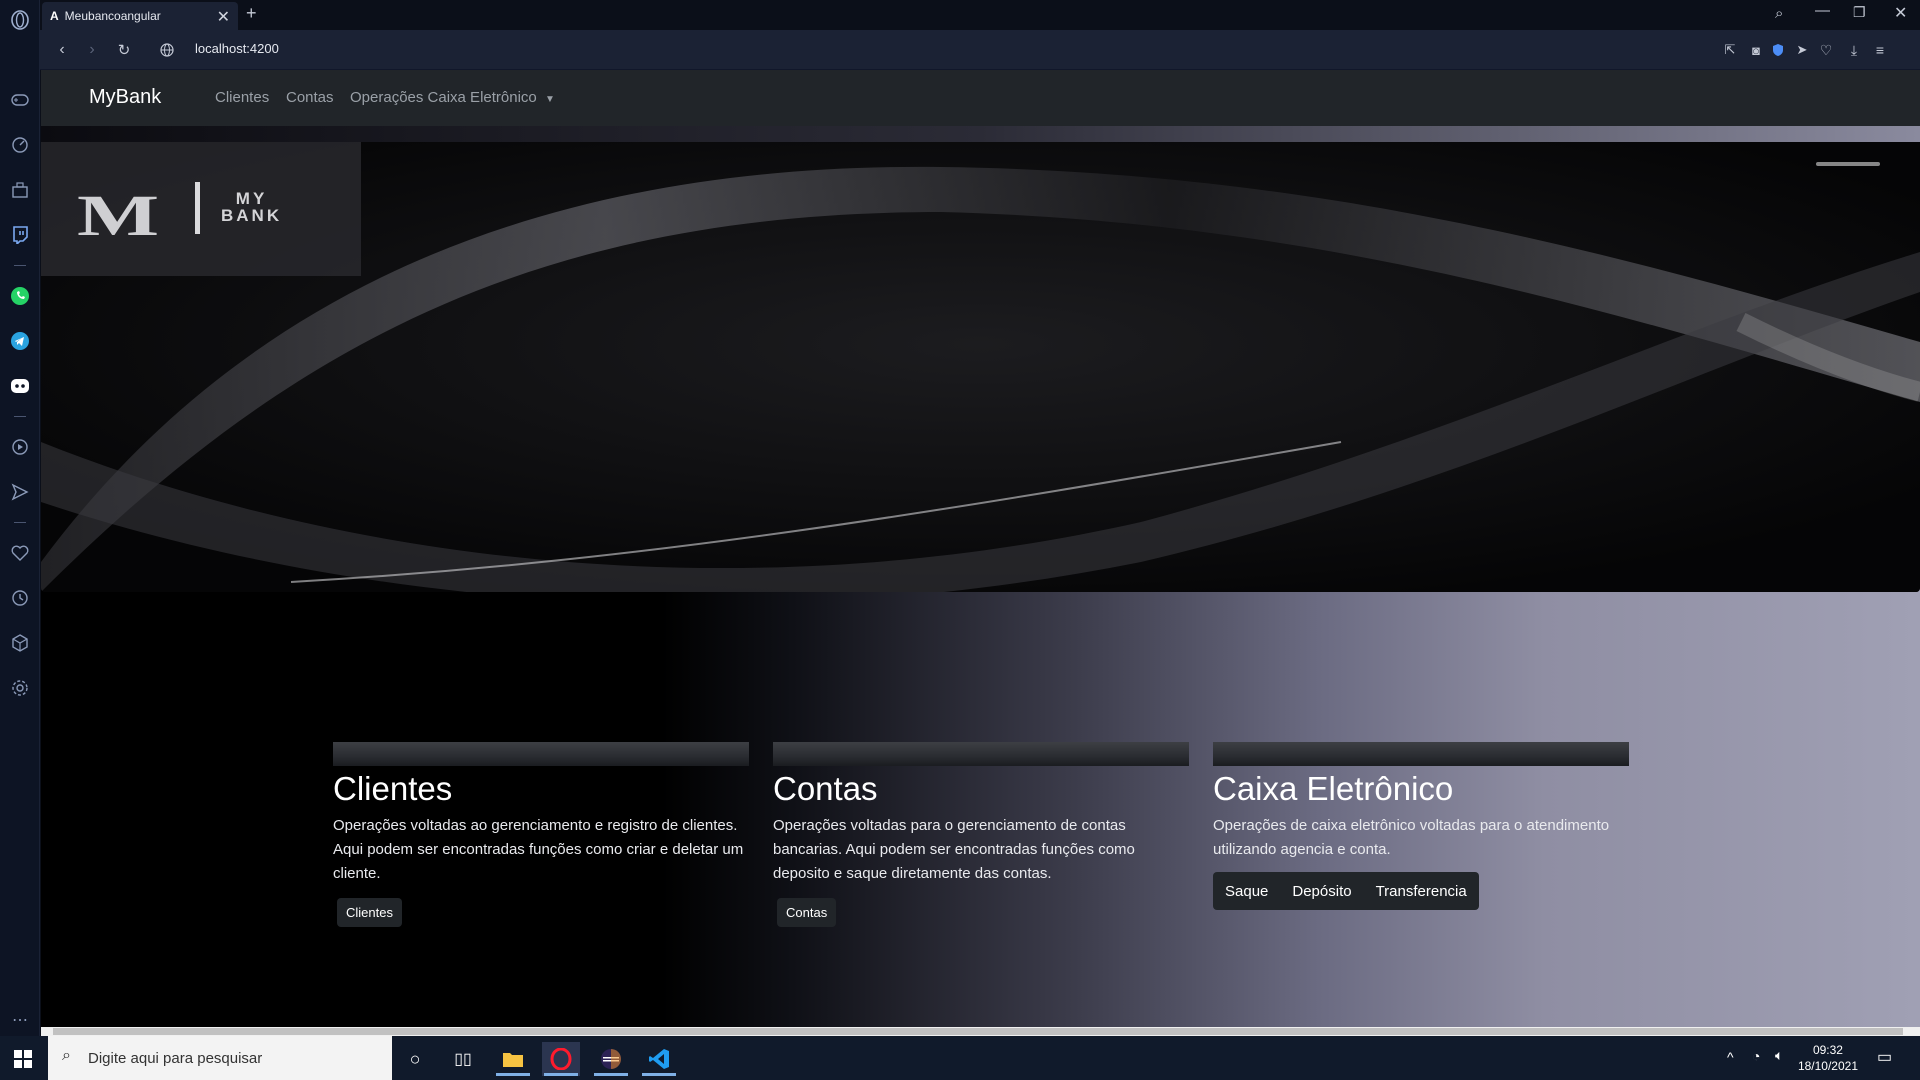  What do you see at coordinates (1884, 1057) in the screenshot?
I see `notifications-icon: ▭` at bounding box center [1884, 1057].